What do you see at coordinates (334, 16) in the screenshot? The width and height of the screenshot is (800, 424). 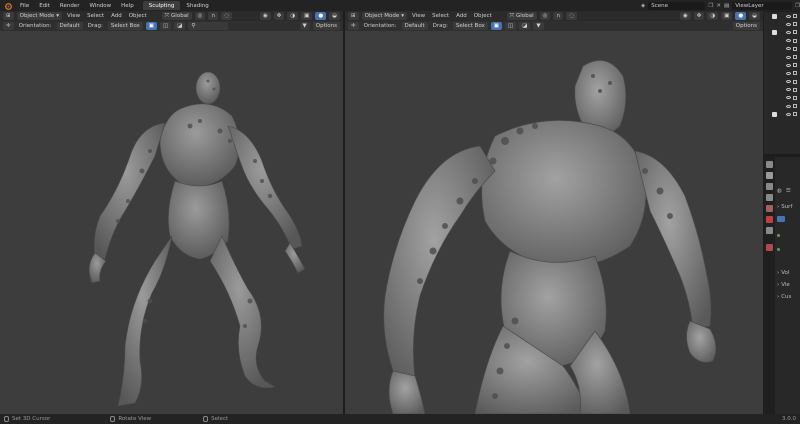 I see `shading-material-button: ◒` at bounding box center [334, 16].